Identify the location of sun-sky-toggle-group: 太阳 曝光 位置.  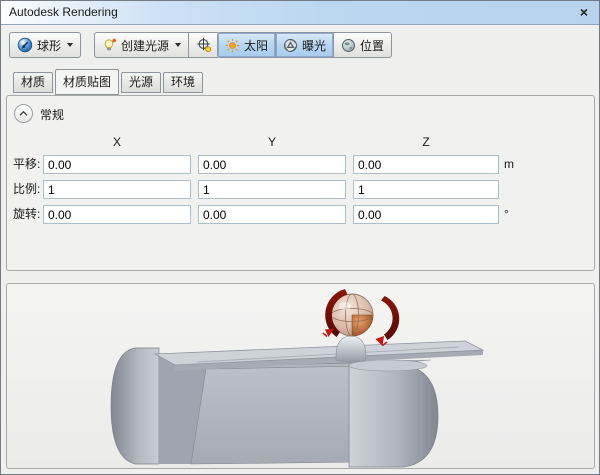
(305, 45).